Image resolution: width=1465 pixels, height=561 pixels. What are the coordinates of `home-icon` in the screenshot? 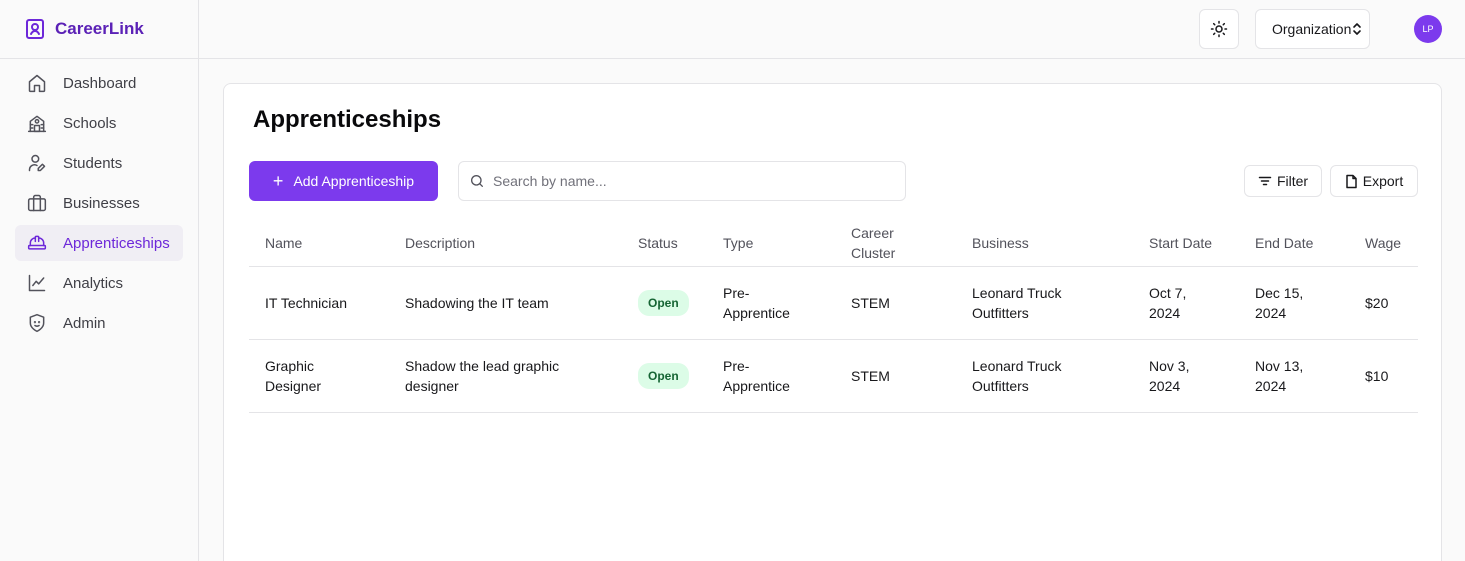 It's located at (37, 83).